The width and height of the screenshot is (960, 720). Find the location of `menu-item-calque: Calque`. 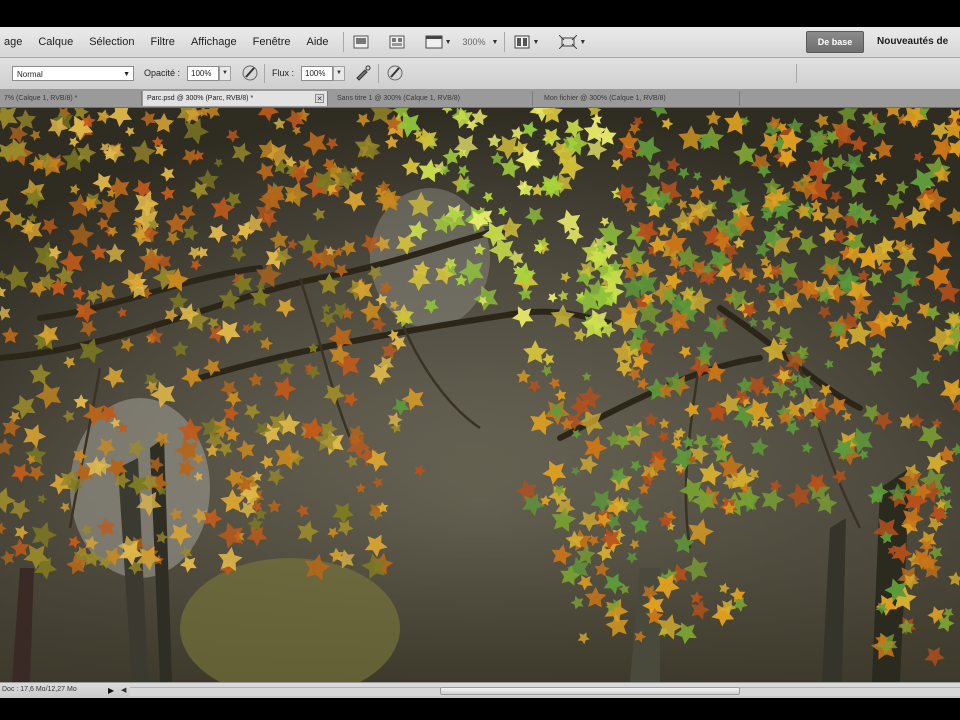

menu-item-calque: Calque is located at coordinates (55, 42).